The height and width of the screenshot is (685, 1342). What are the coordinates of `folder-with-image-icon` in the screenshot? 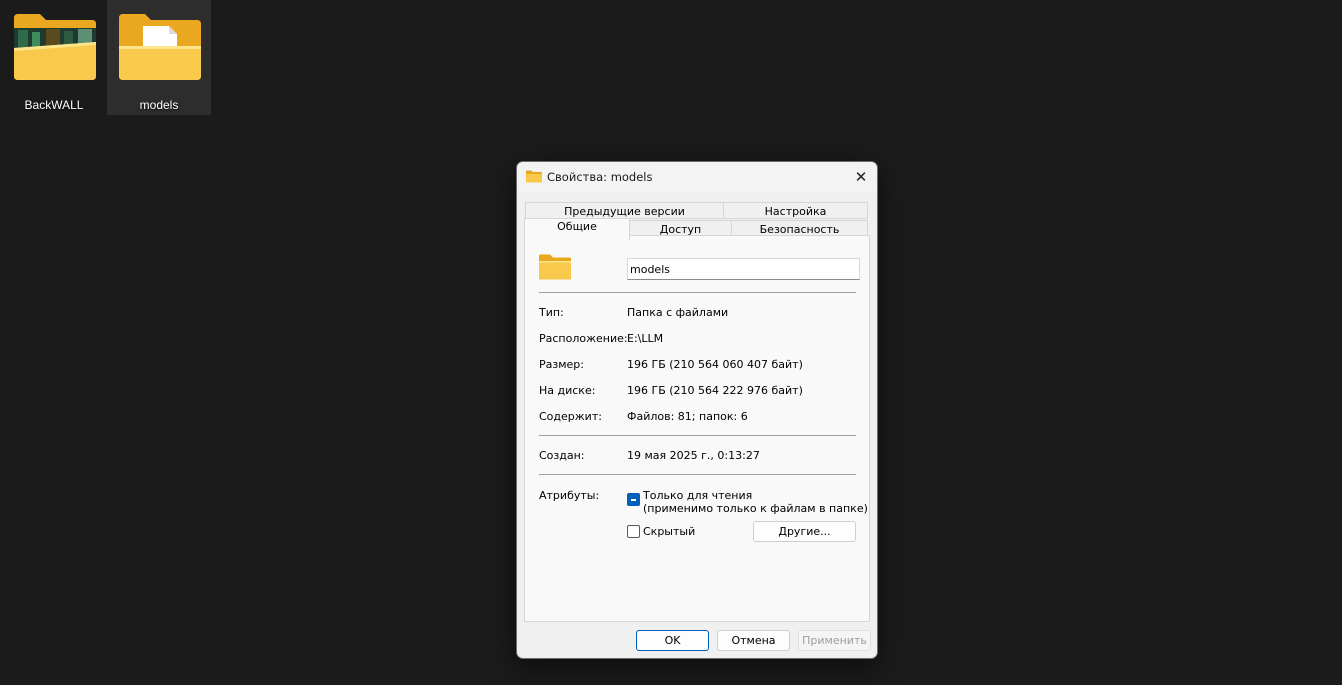 It's located at (55, 47).